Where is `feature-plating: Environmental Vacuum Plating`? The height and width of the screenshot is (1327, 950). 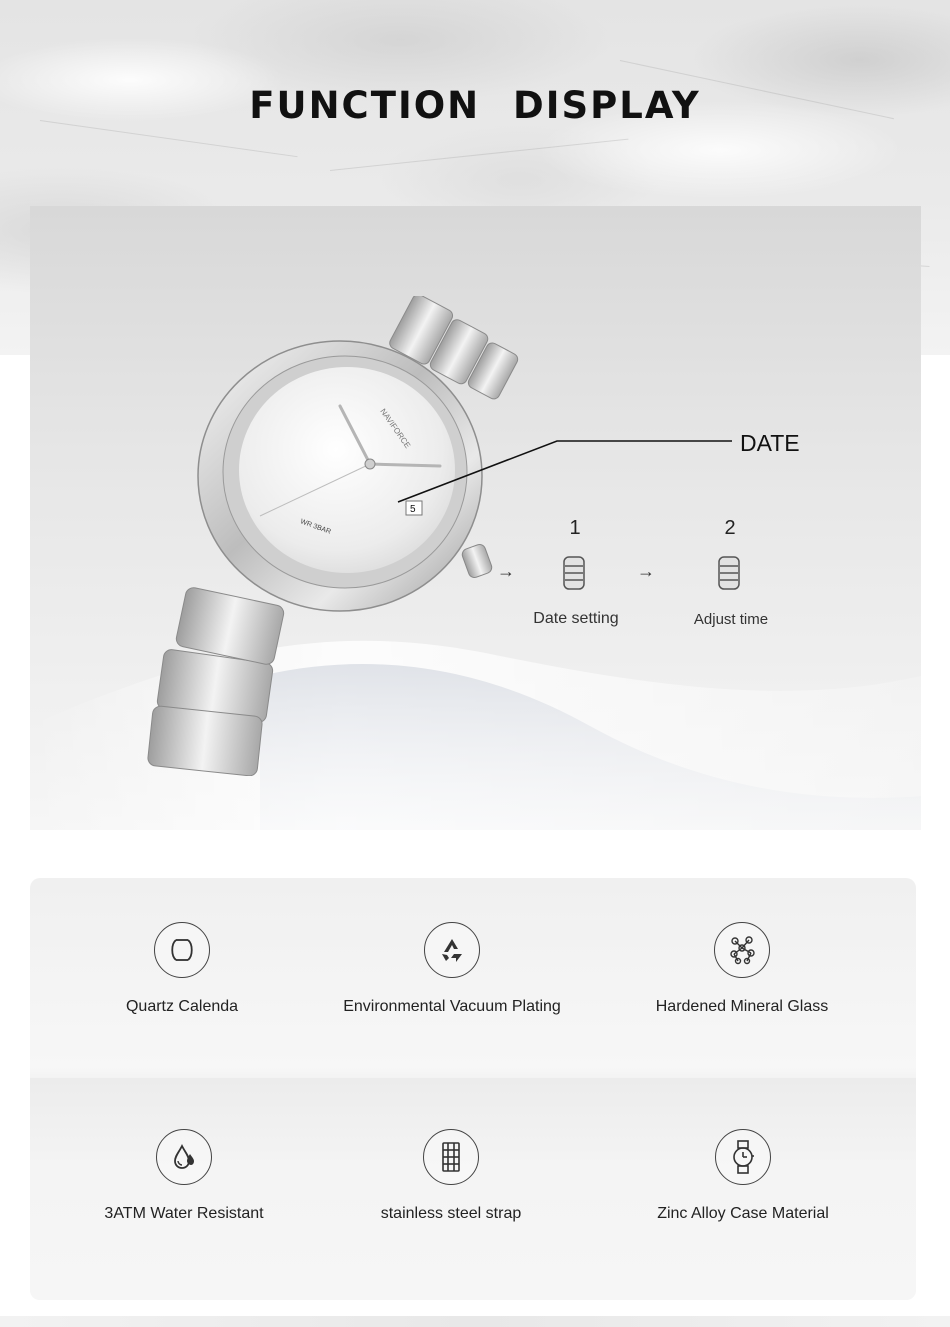 feature-plating: Environmental Vacuum Plating is located at coordinates (452, 969).